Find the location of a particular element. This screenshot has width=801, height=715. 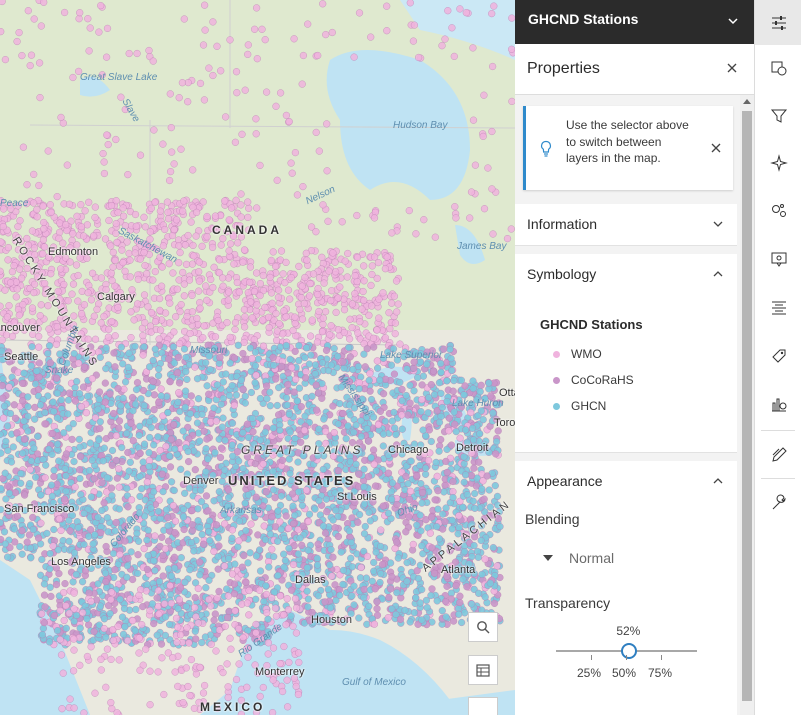

symbology-title: Symbology is located at coordinates (561, 274).